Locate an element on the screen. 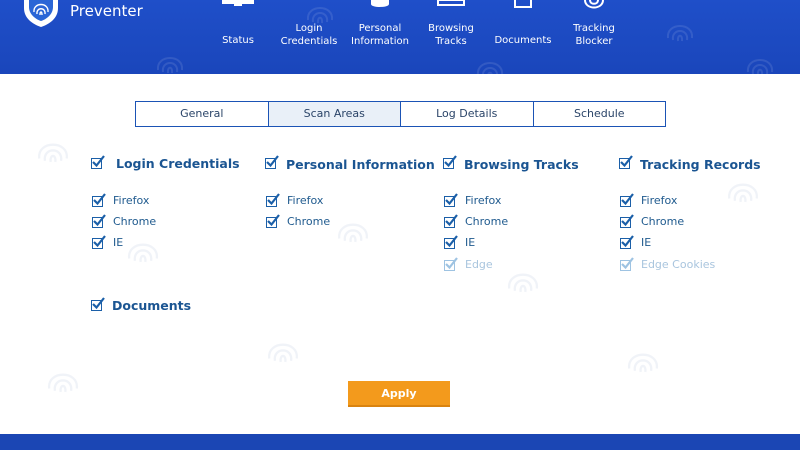 The height and width of the screenshot is (450, 800). browsing-firefox-checkbox is located at coordinates (451, 200).